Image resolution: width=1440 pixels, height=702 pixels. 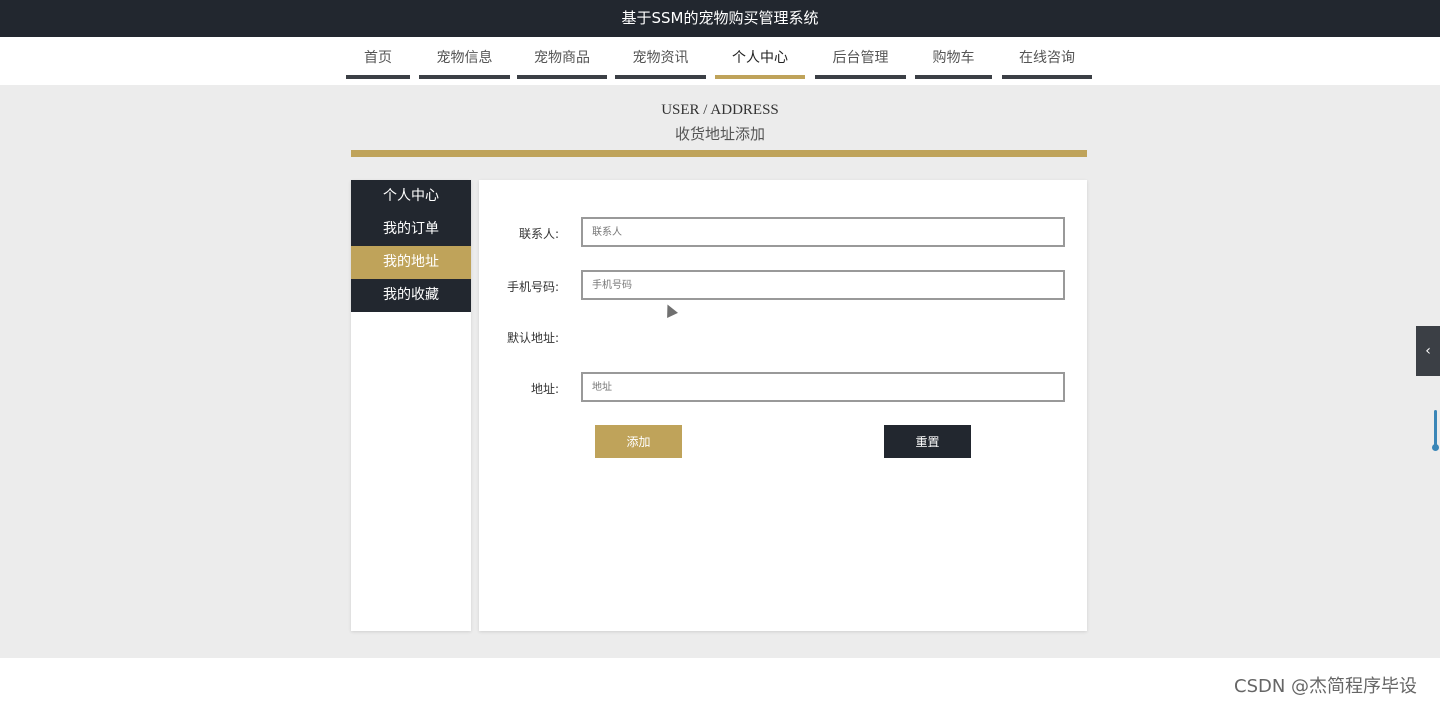 What do you see at coordinates (719, 153) in the screenshot?
I see `title-divider` at bounding box center [719, 153].